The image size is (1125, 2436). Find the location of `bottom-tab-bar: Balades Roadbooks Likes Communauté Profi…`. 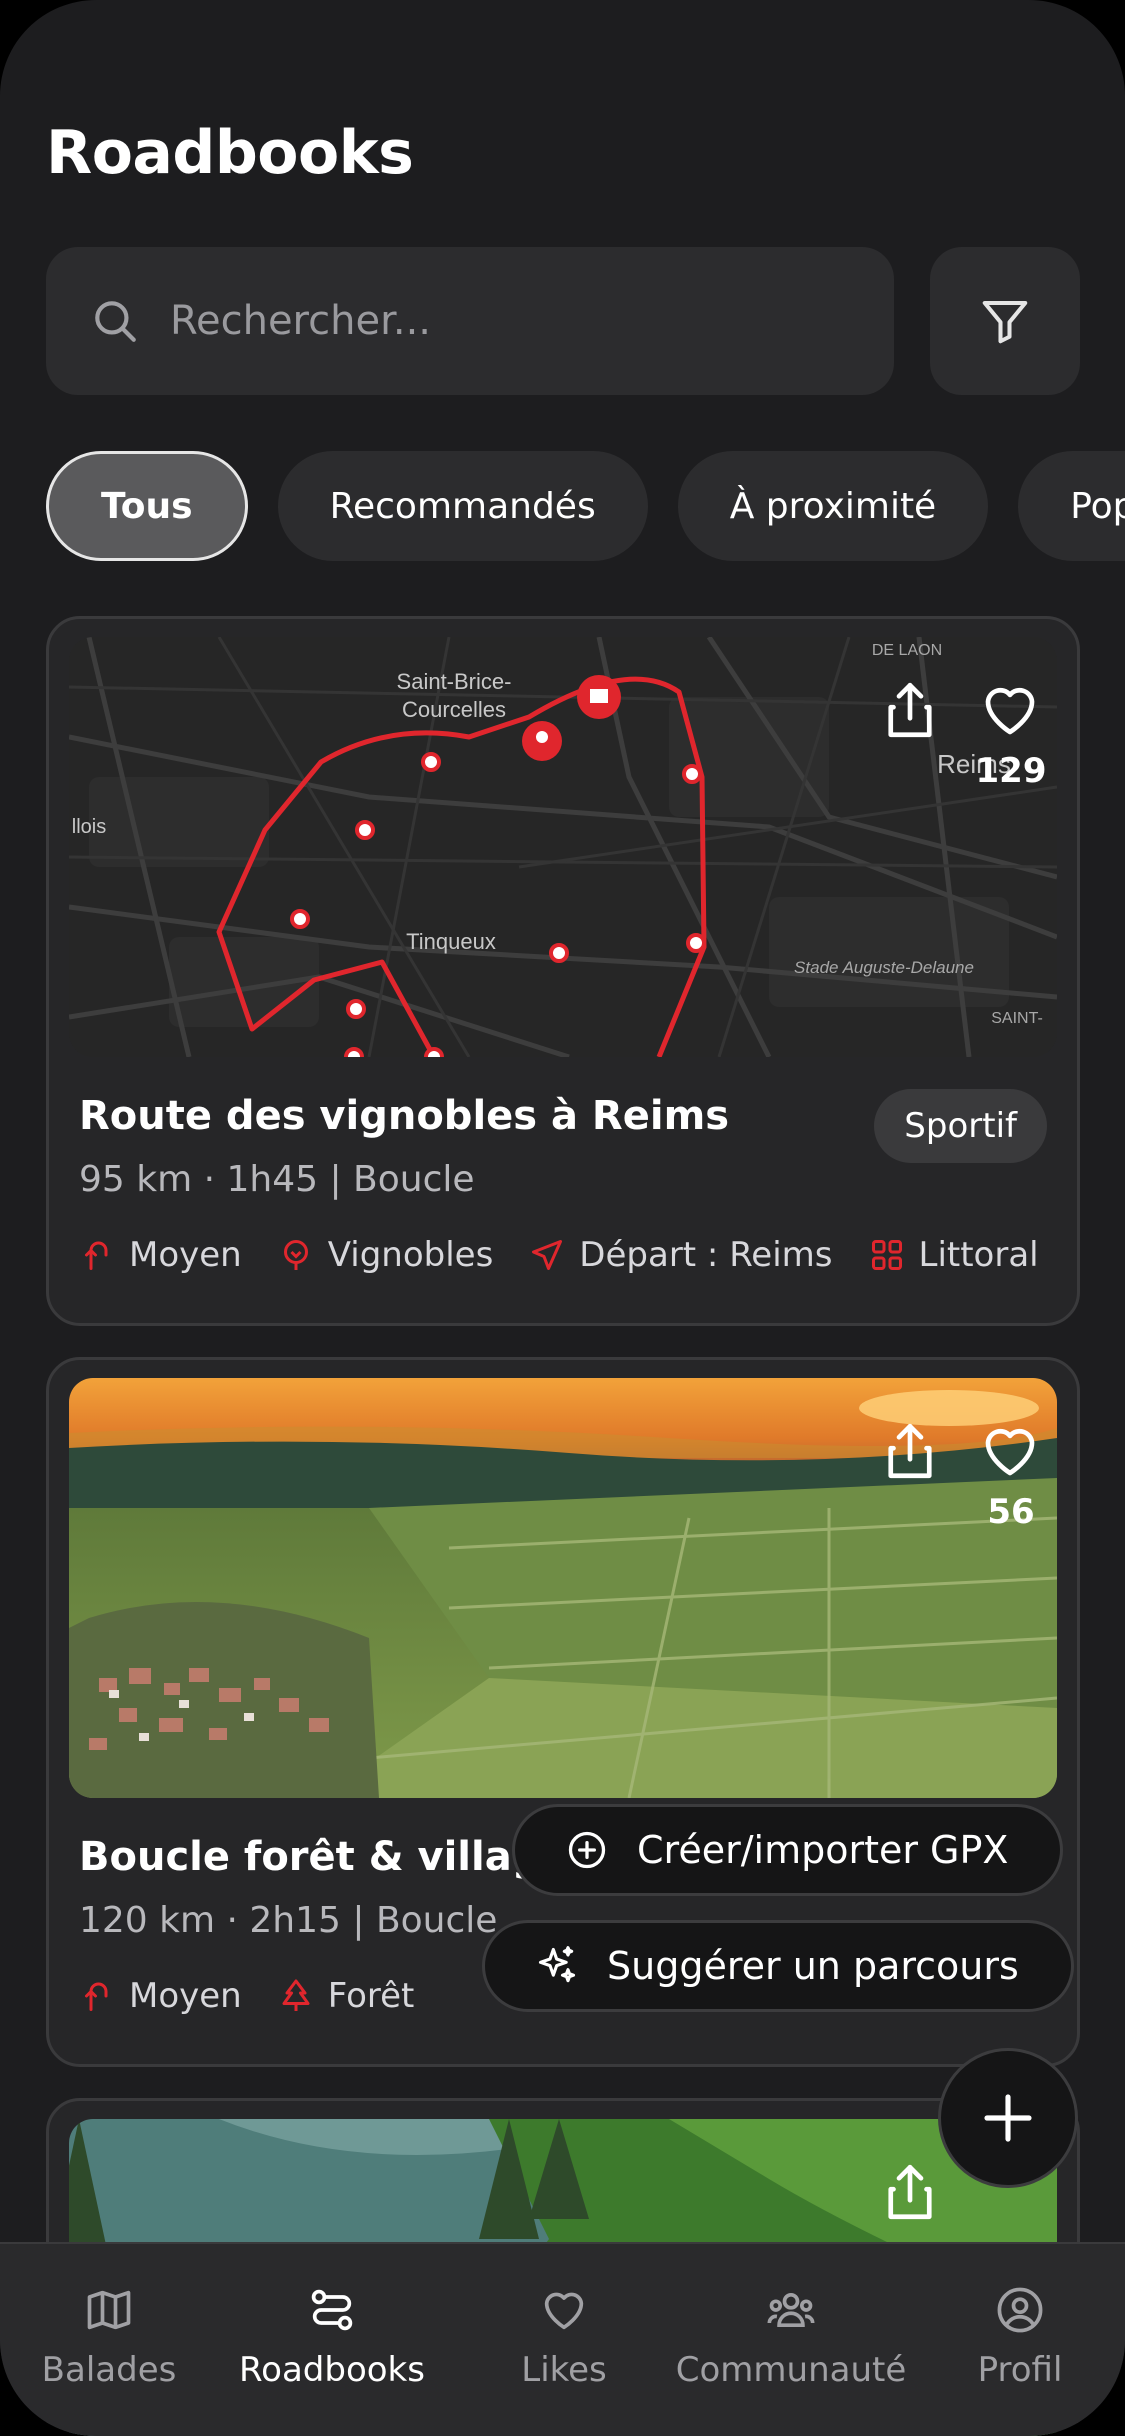

bottom-tab-bar: Balades Roadbooks Likes Communauté Profi… is located at coordinates (562, 2339).